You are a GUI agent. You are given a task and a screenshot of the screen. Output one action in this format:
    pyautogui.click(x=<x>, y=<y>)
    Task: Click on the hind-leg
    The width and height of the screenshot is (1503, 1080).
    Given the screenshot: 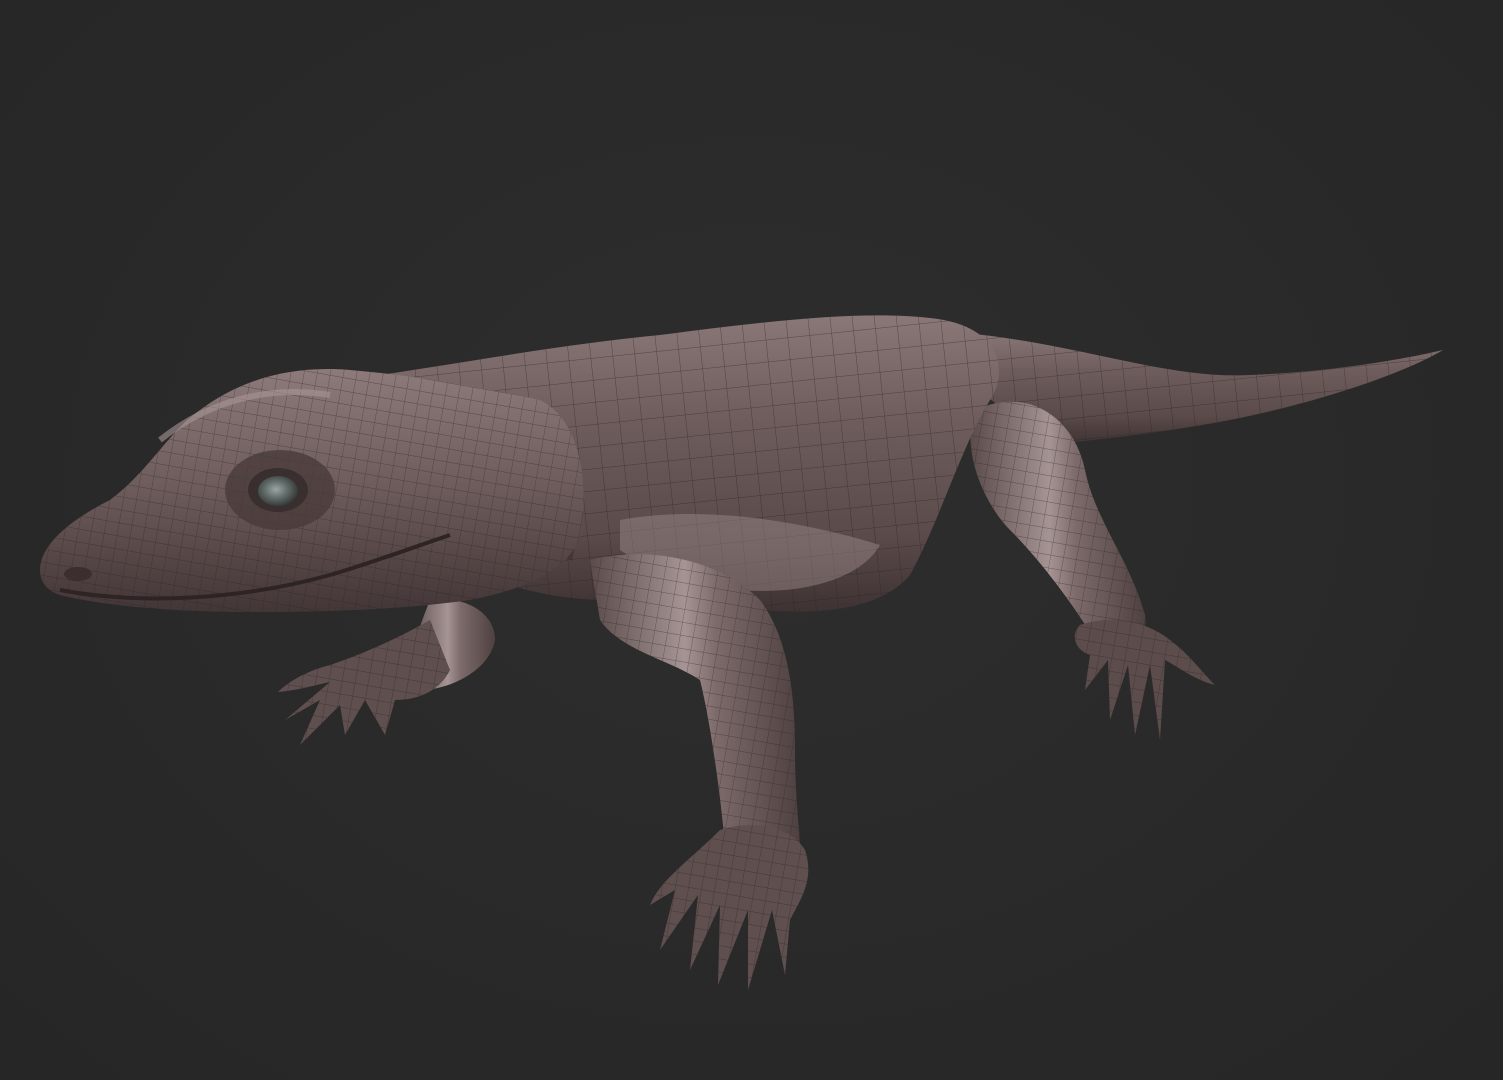 What is the action you would take?
    pyautogui.click(x=1092, y=570)
    